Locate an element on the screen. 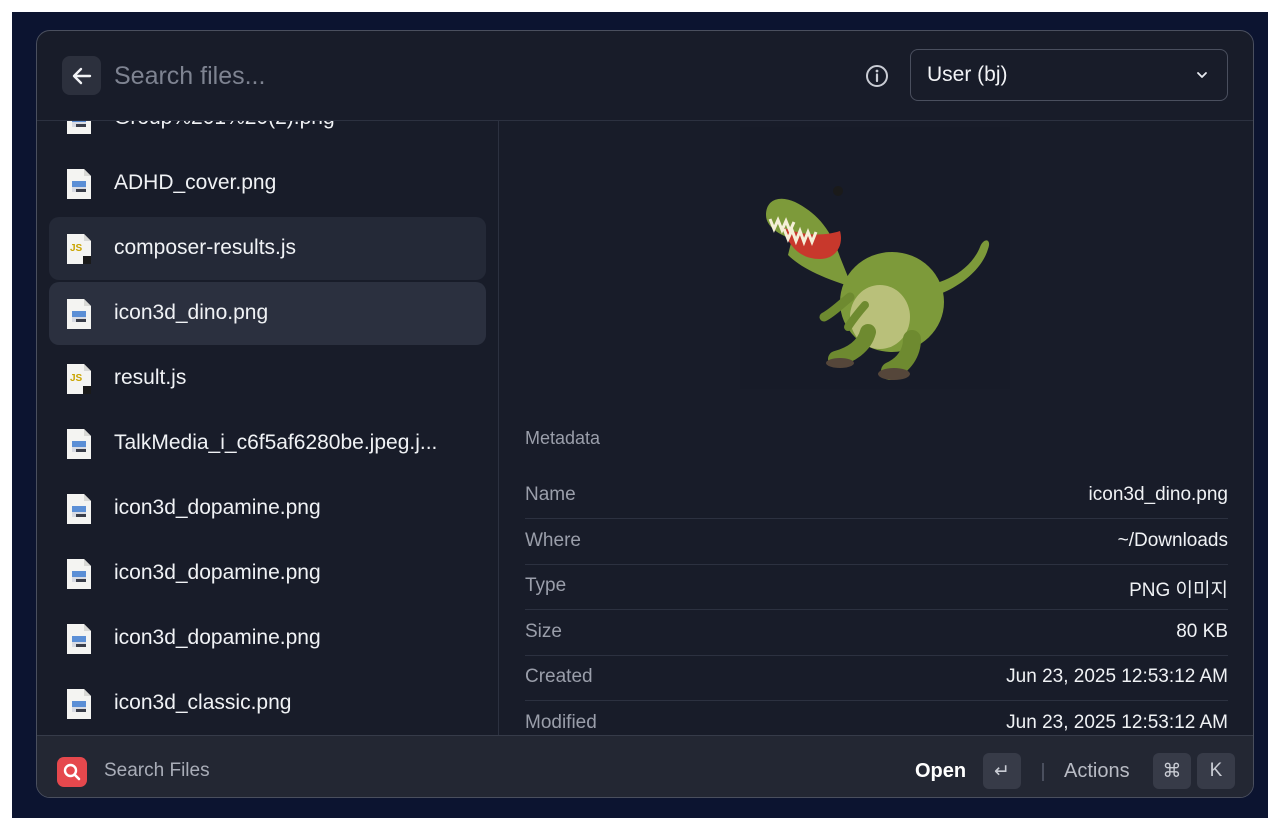  arrow-left-icon is located at coordinates (81, 75).